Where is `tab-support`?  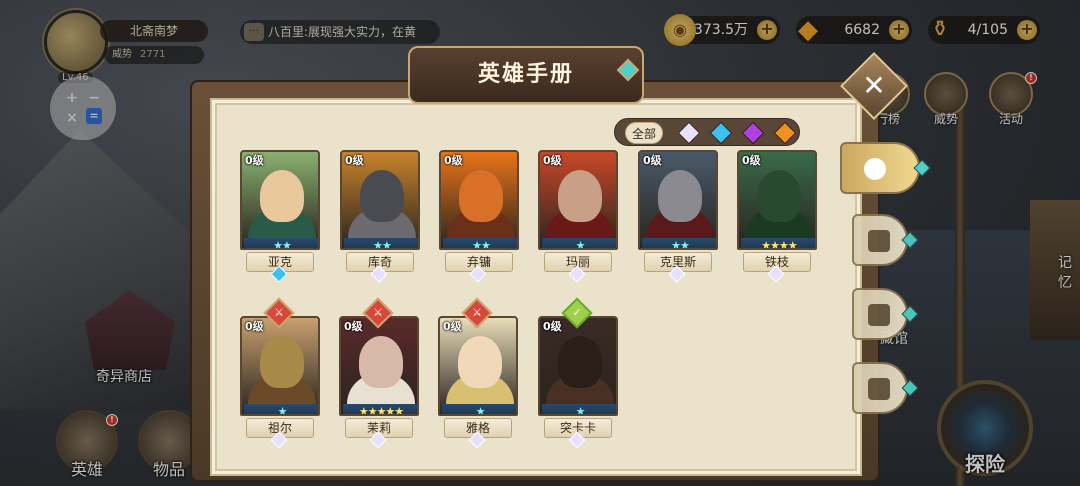
tab-support is located at coordinates (885, 388).